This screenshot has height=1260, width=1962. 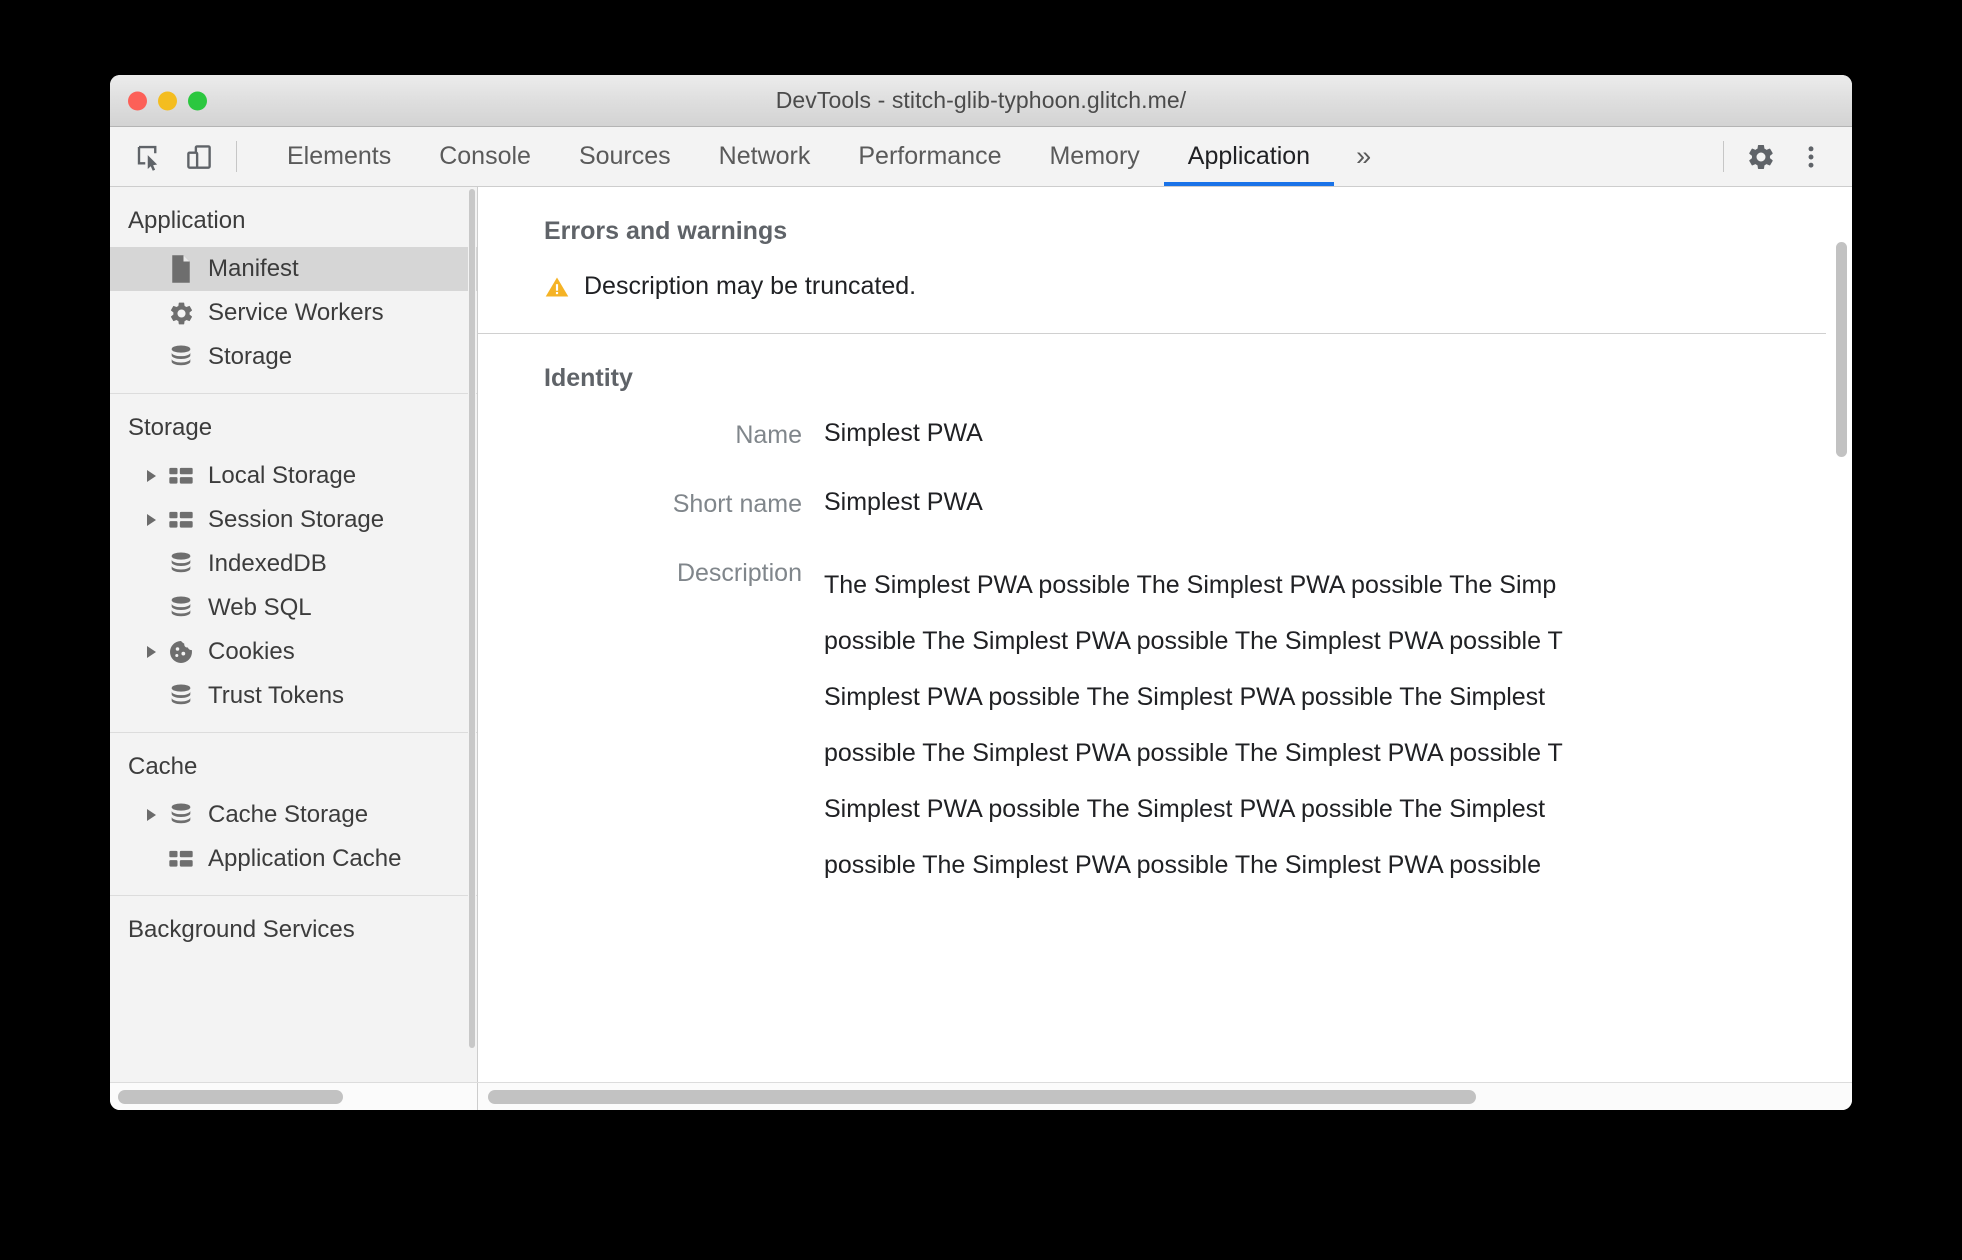 What do you see at coordinates (251, 651) in the screenshot?
I see `sidebar-item-label: Cookies` at bounding box center [251, 651].